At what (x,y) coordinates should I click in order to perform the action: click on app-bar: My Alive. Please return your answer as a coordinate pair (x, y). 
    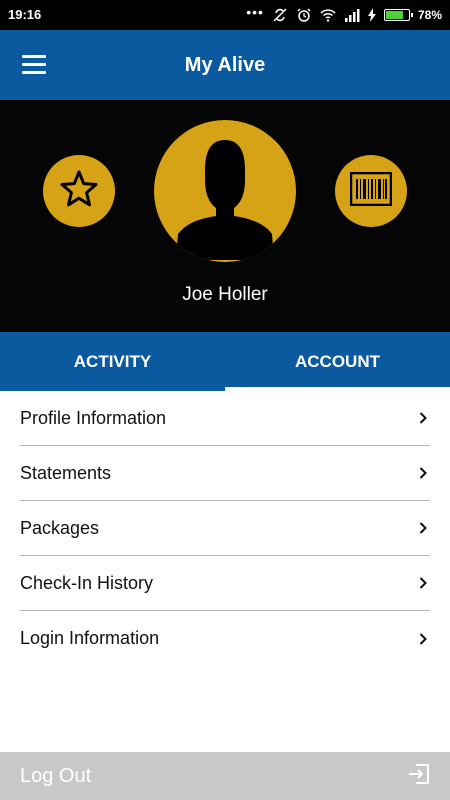
    Looking at the image, I should click on (225, 65).